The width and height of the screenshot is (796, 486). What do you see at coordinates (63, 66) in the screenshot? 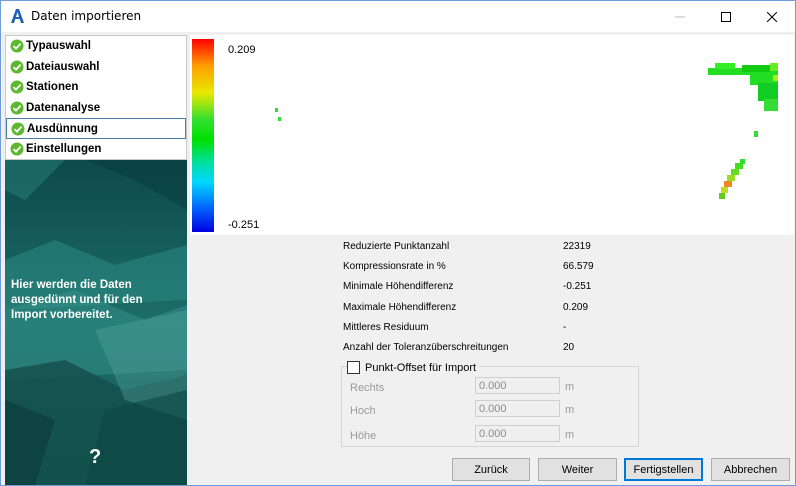
I see `step-label: Dateiauswahl` at bounding box center [63, 66].